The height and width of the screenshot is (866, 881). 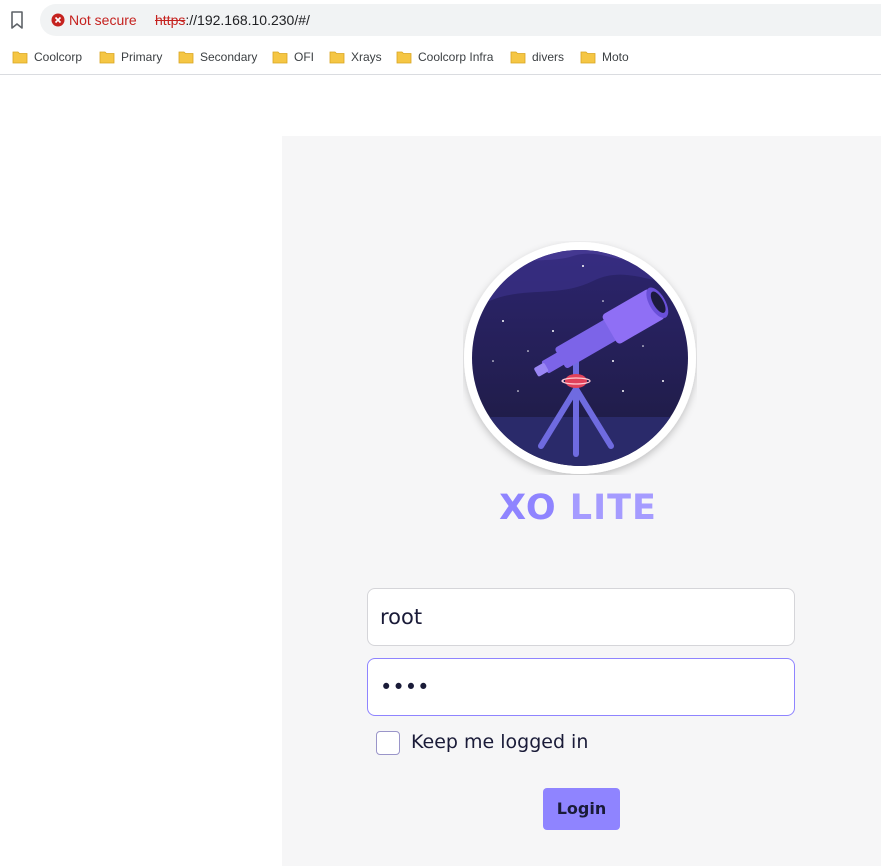 I want to click on browser-toolbar: Not secure https://192.168.10.230/#/, so click(x=440, y=20).